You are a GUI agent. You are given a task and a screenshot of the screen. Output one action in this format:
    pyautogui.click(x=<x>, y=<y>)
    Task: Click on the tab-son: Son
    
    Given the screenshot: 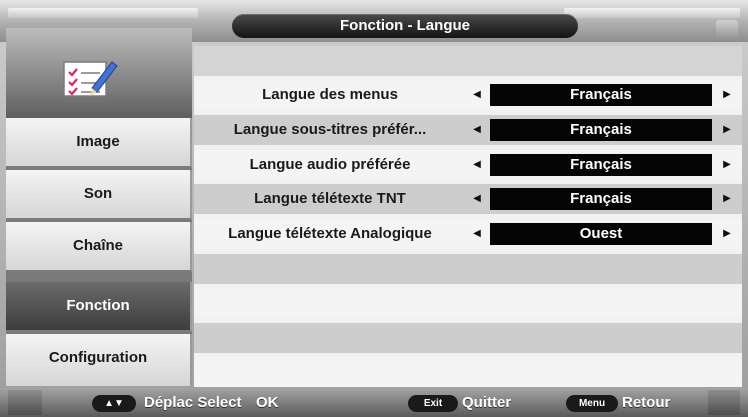 What is the action you would take?
    pyautogui.click(x=99, y=195)
    